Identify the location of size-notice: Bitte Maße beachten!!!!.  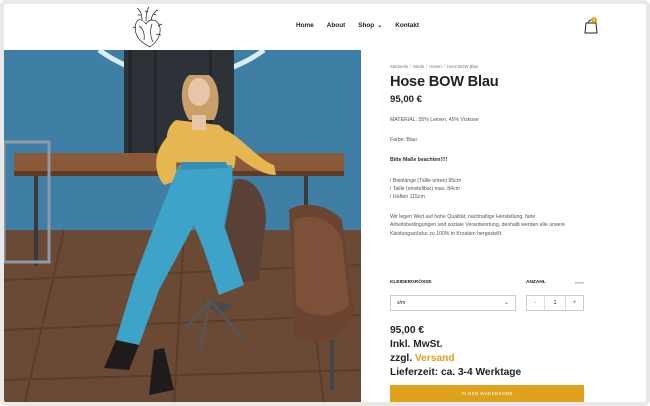
(419, 160).